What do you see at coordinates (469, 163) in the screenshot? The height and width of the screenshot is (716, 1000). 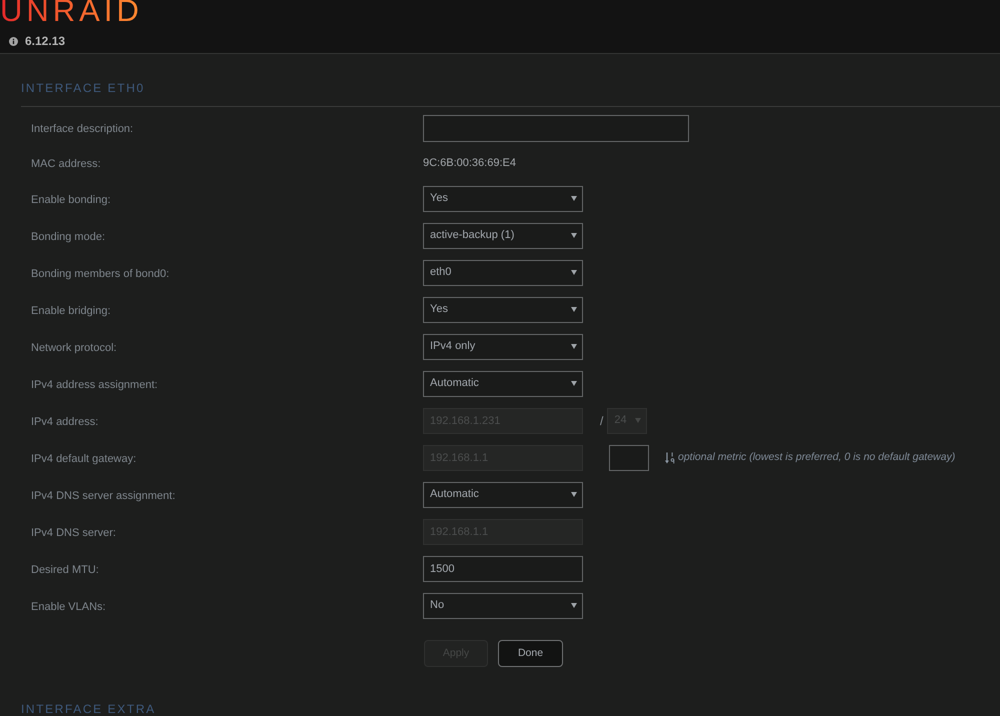 I see `mac-address-text: 9C:6B:00:36:69:E4` at bounding box center [469, 163].